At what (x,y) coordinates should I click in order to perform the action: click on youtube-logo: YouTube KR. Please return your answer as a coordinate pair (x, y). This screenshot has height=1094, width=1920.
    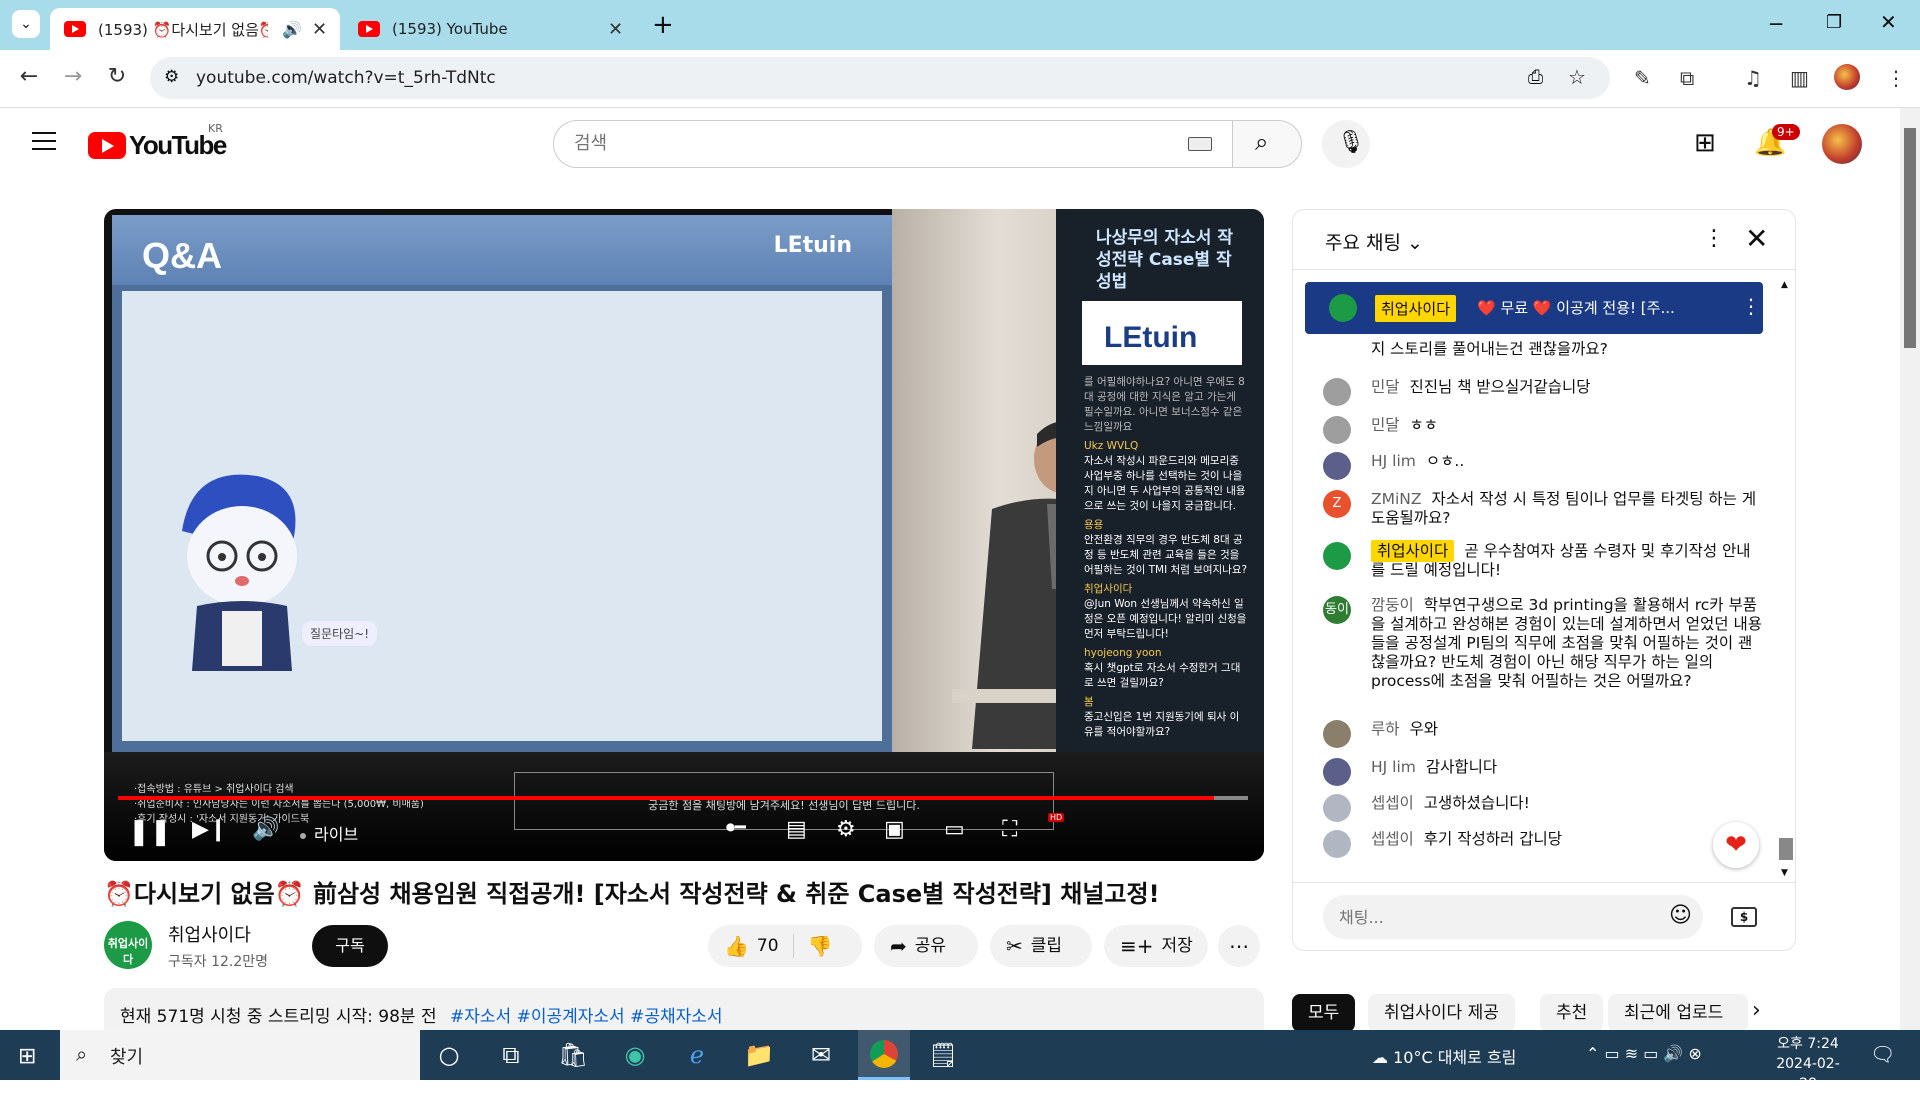
    Looking at the image, I should click on (157, 141).